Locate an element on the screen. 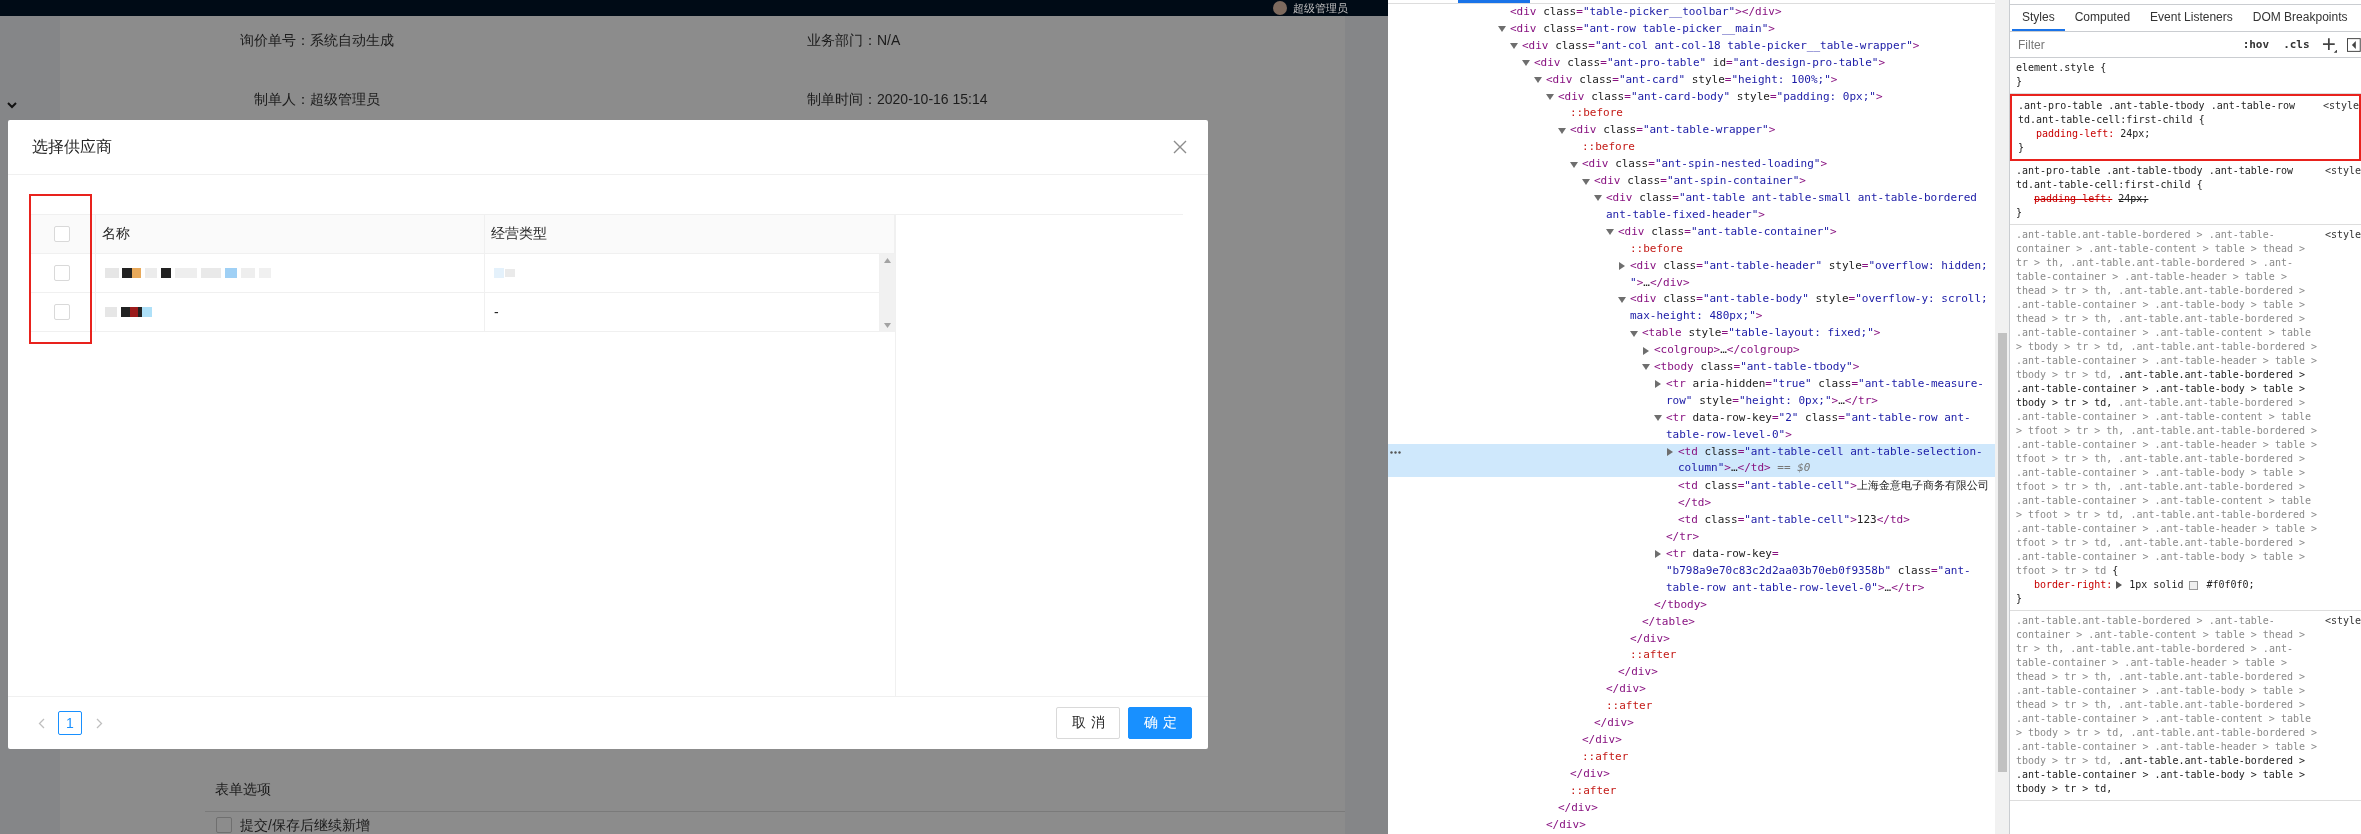 The height and width of the screenshot is (834, 2361). dom-node-text: <div class="ant-table-container"> is located at coordinates (1806, 232).